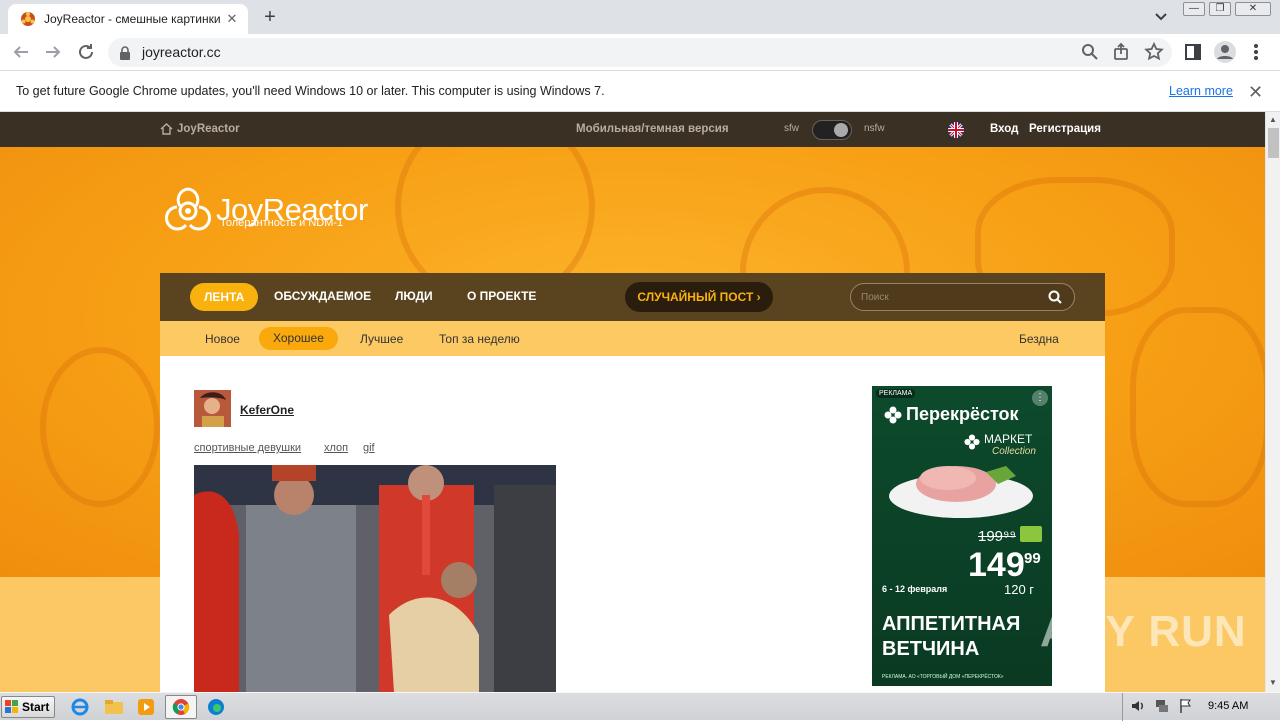 The image size is (1280, 721). Describe the element at coordinates (1220, 9) in the screenshot. I see `maximize-button: ❐` at that location.